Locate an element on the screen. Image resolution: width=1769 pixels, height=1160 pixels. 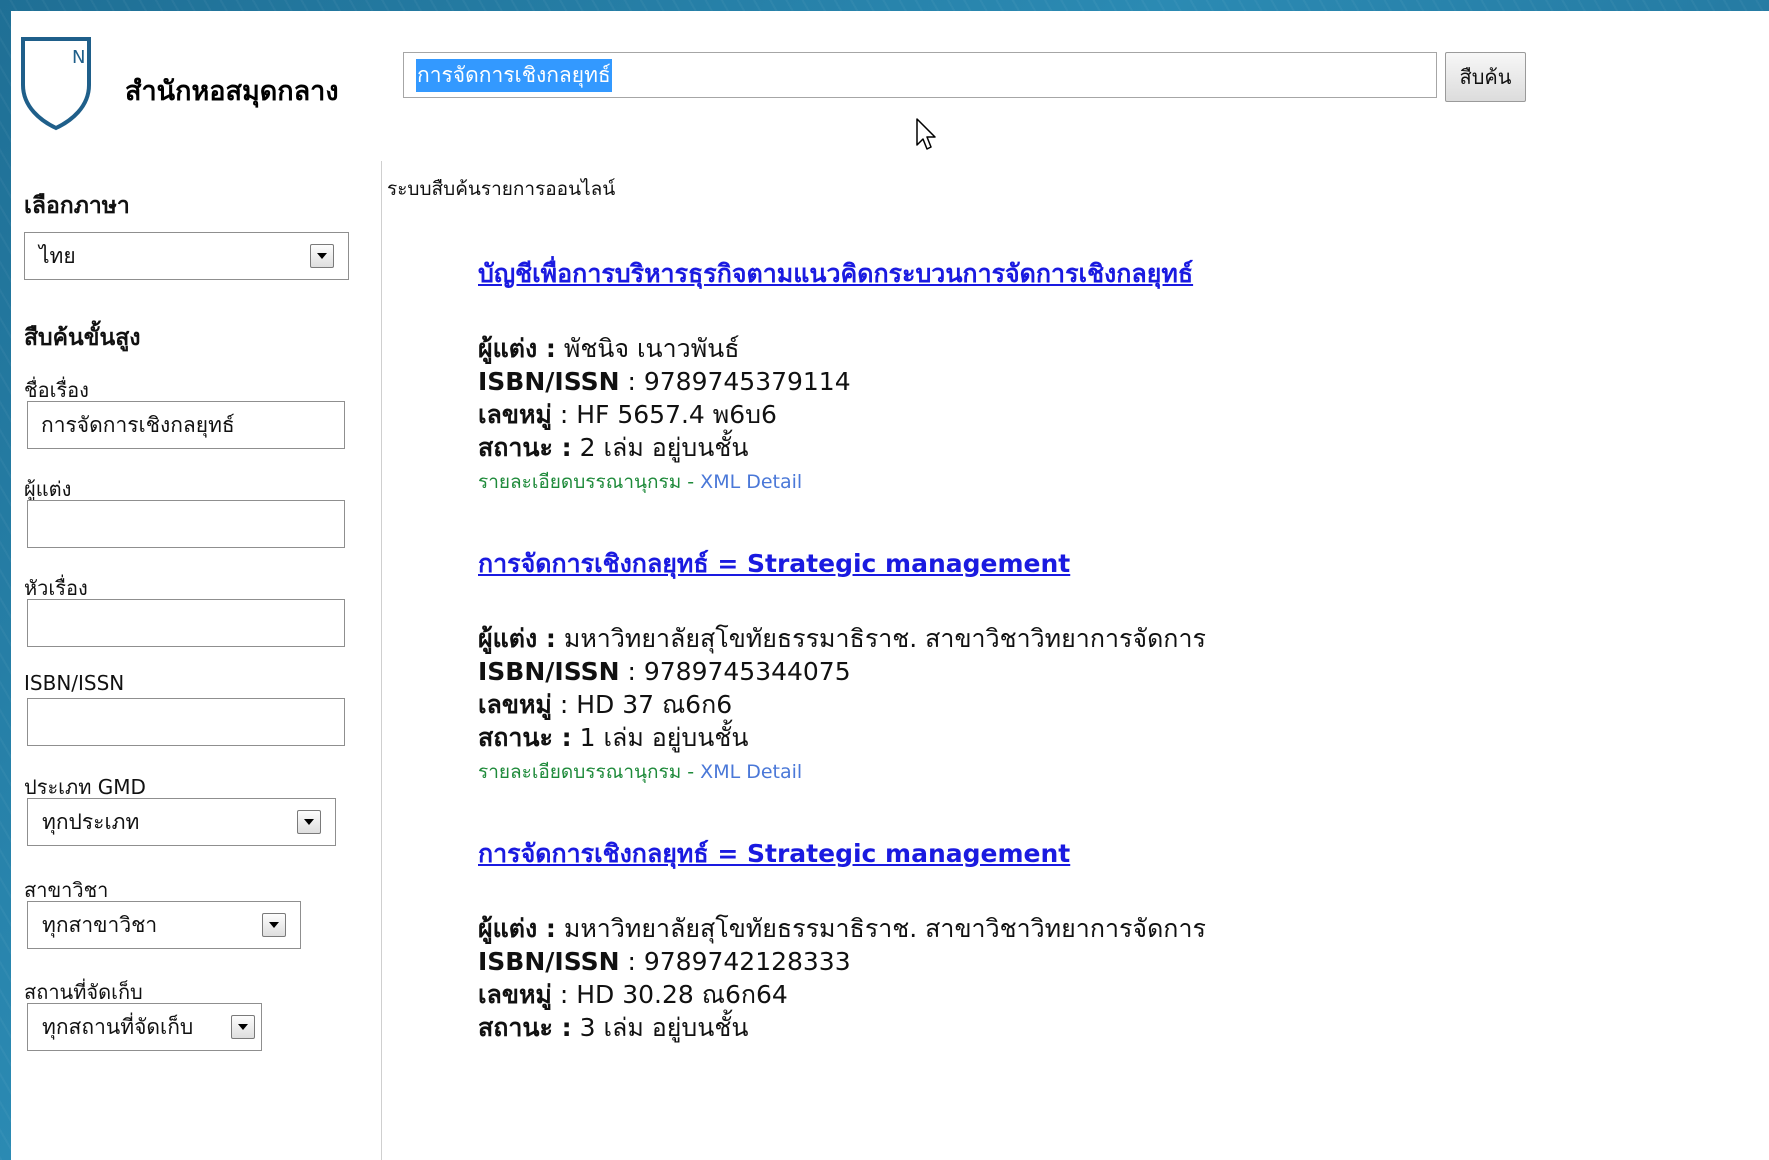
result-isbn: ISBN/ISSN : 9789742128333 is located at coordinates (1078, 961).